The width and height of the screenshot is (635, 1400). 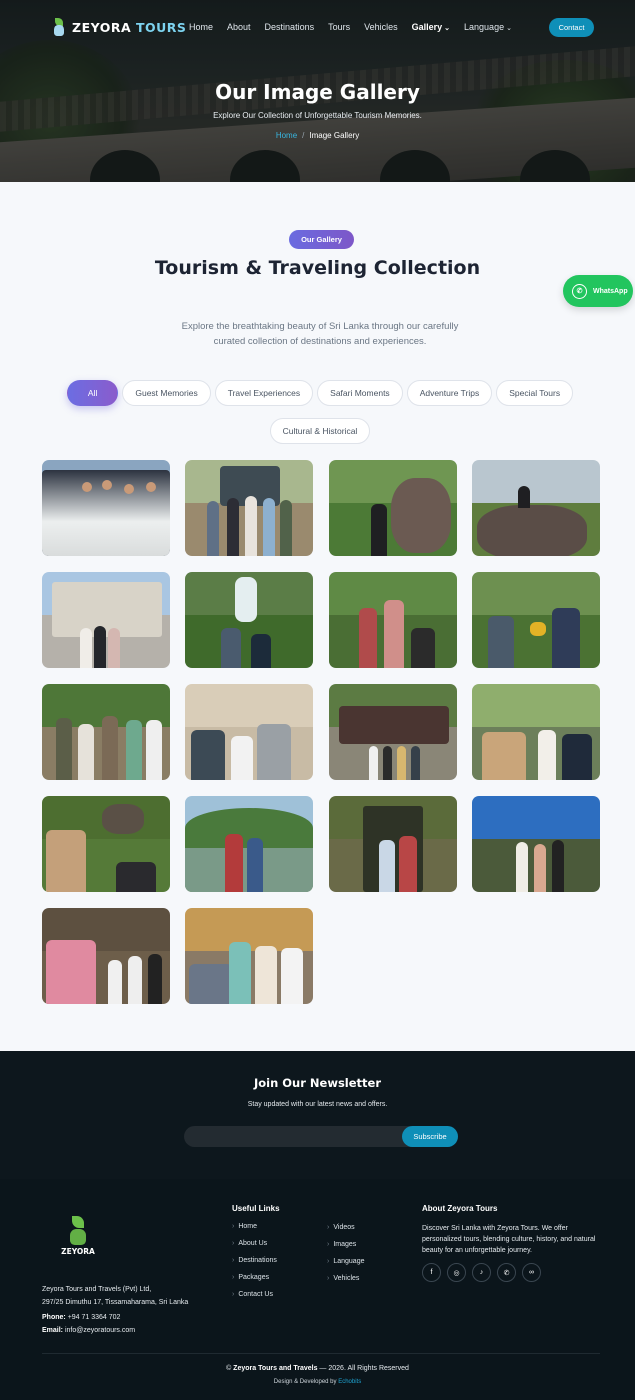 I want to click on nav-home: Home, so click(x=201, y=27).